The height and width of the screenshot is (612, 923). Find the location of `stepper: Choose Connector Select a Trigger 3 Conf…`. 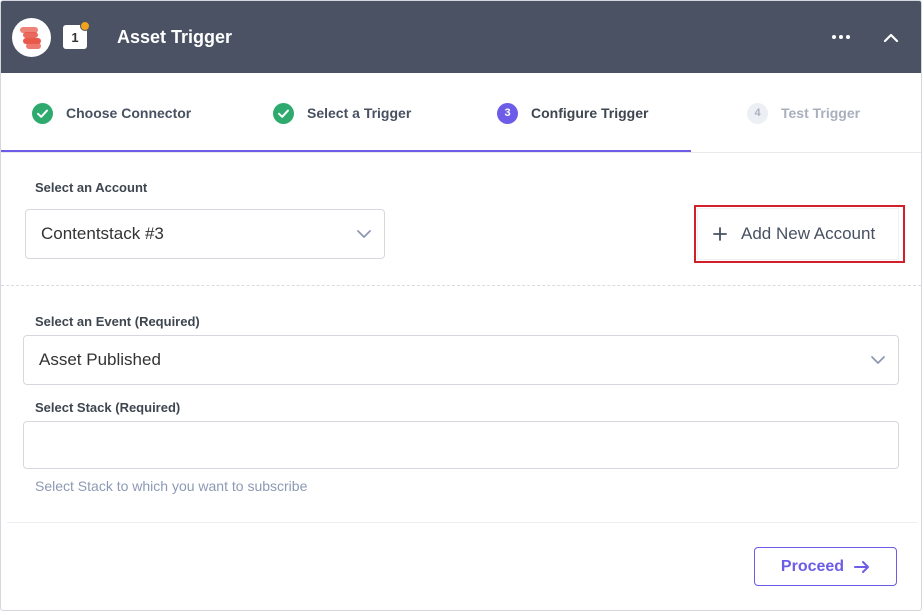

stepper: Choose Connector Select a Trigger 3 Conf… is located at coordinates (461, 113).